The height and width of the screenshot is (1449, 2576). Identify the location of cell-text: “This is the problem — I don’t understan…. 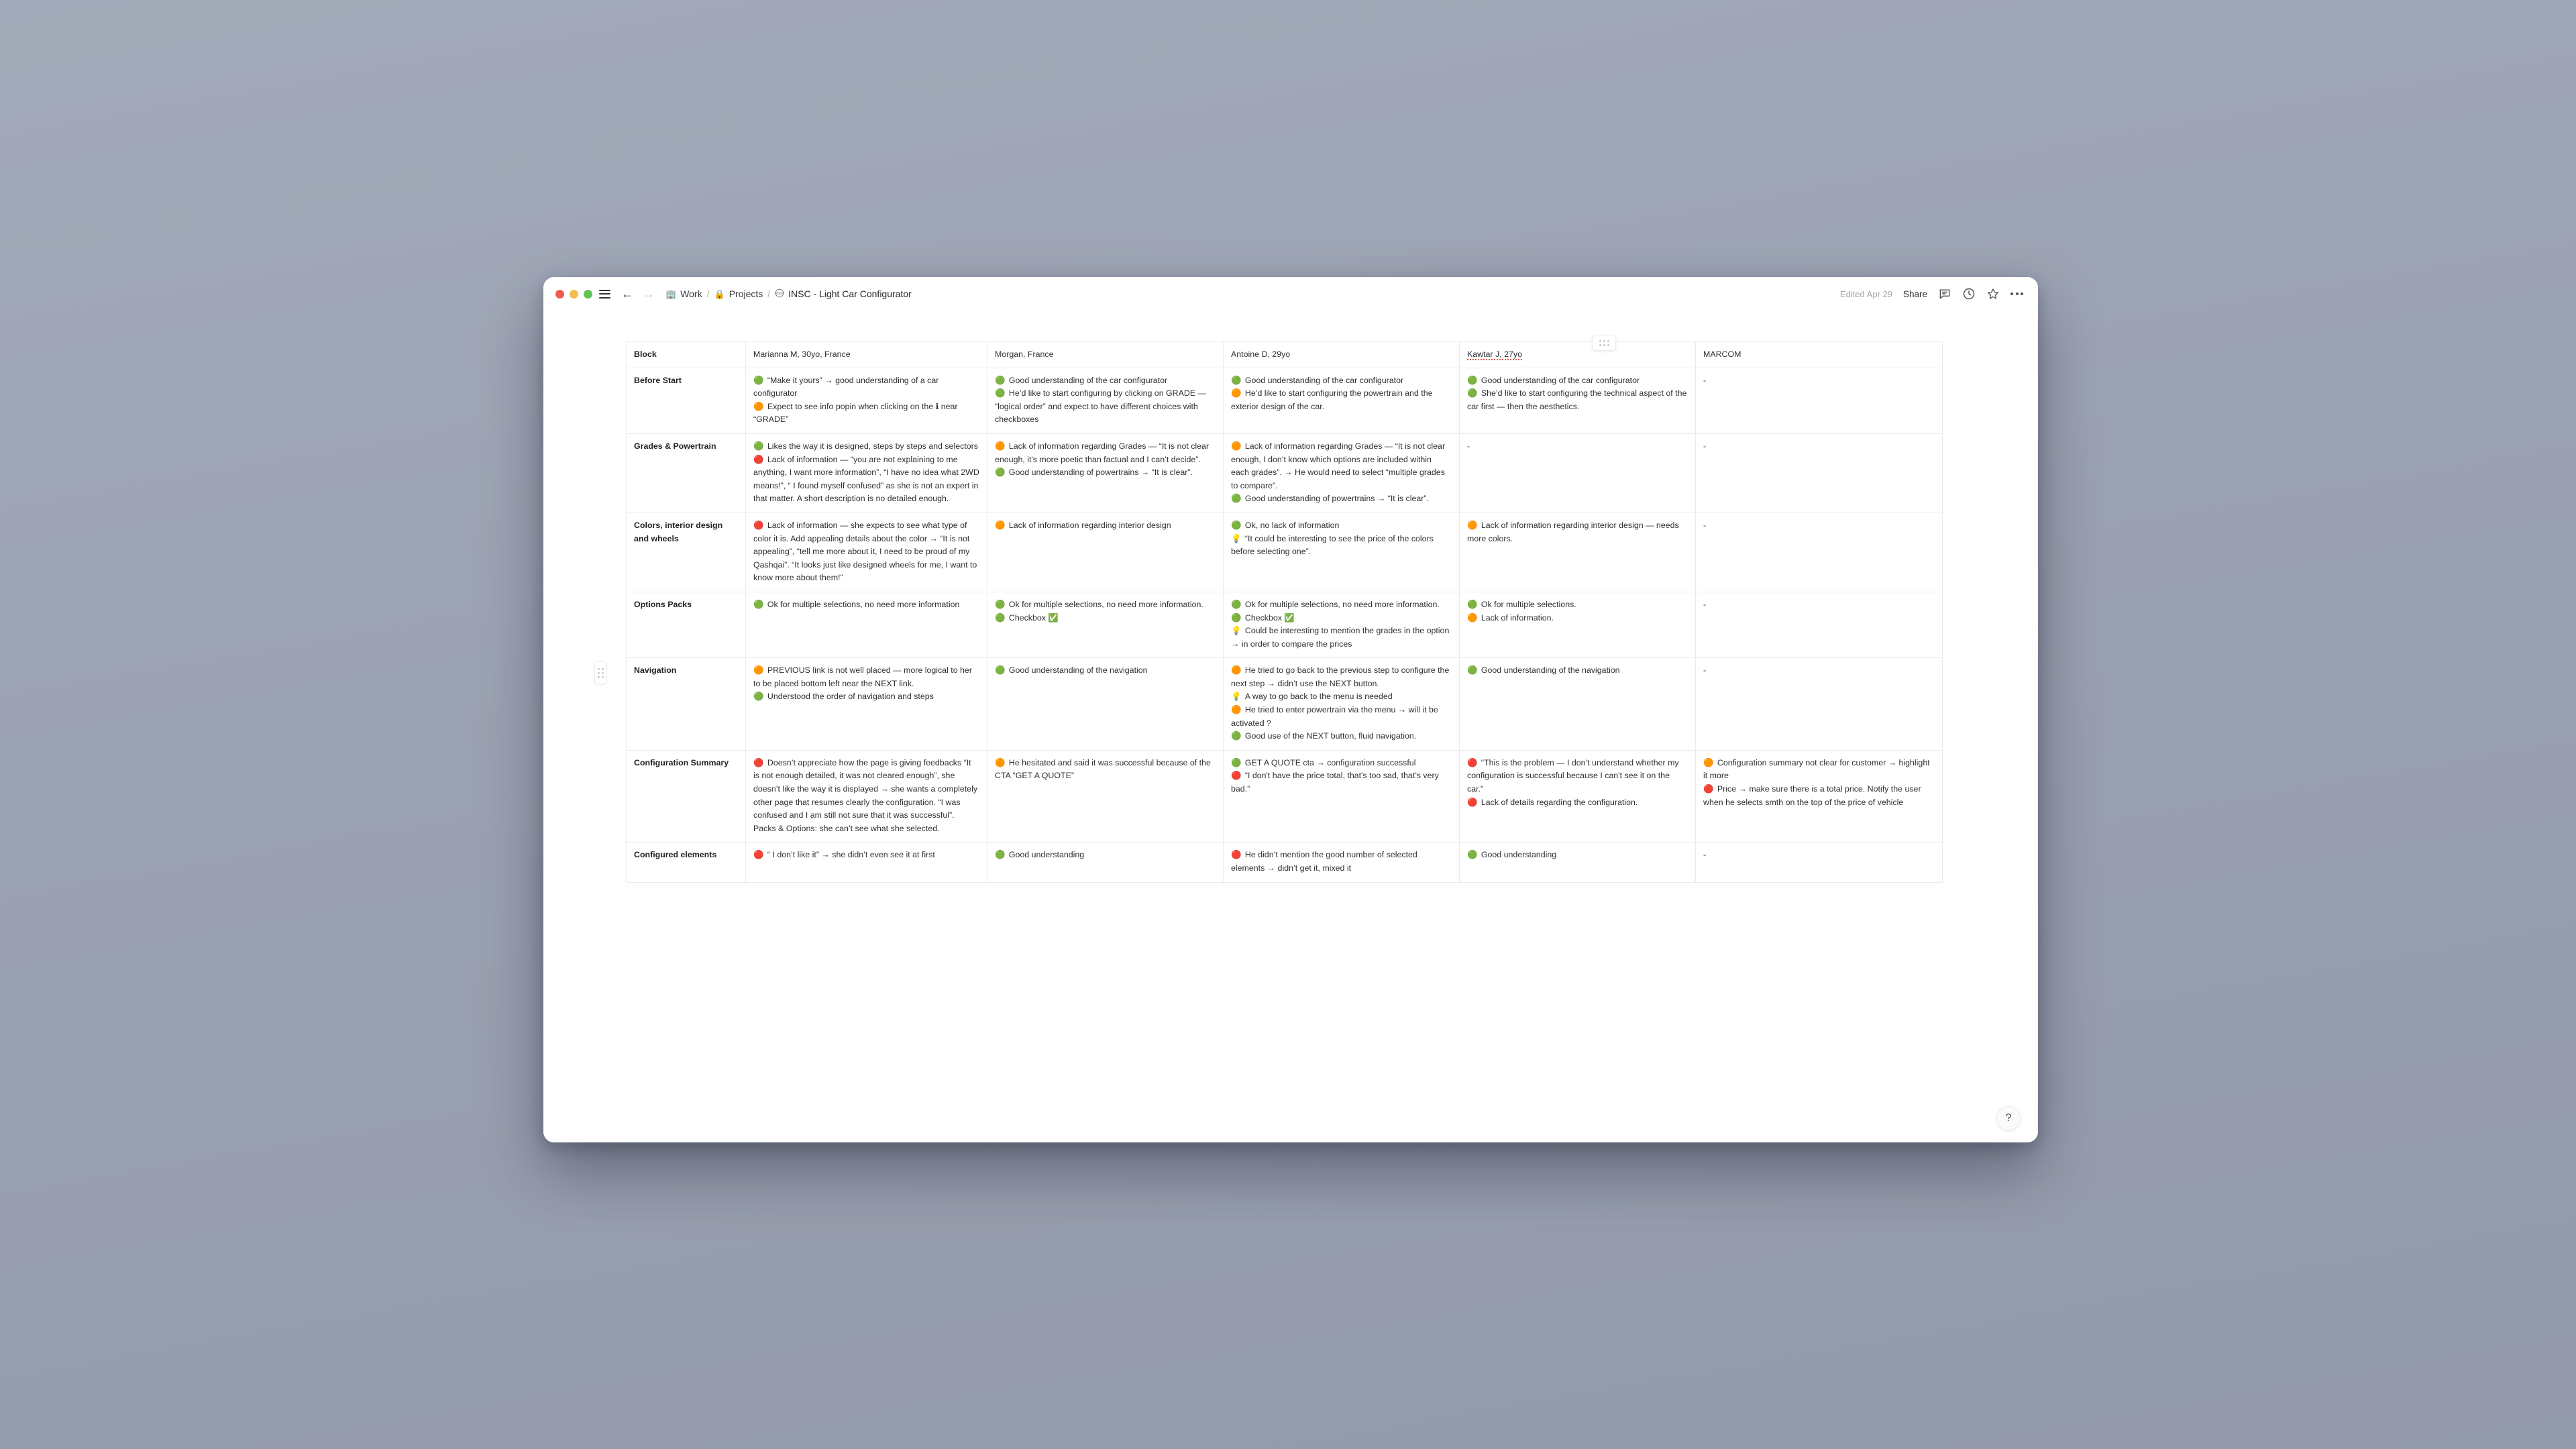
(1573, 775).